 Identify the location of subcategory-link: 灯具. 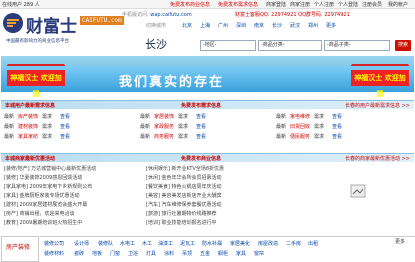
(151, 253).